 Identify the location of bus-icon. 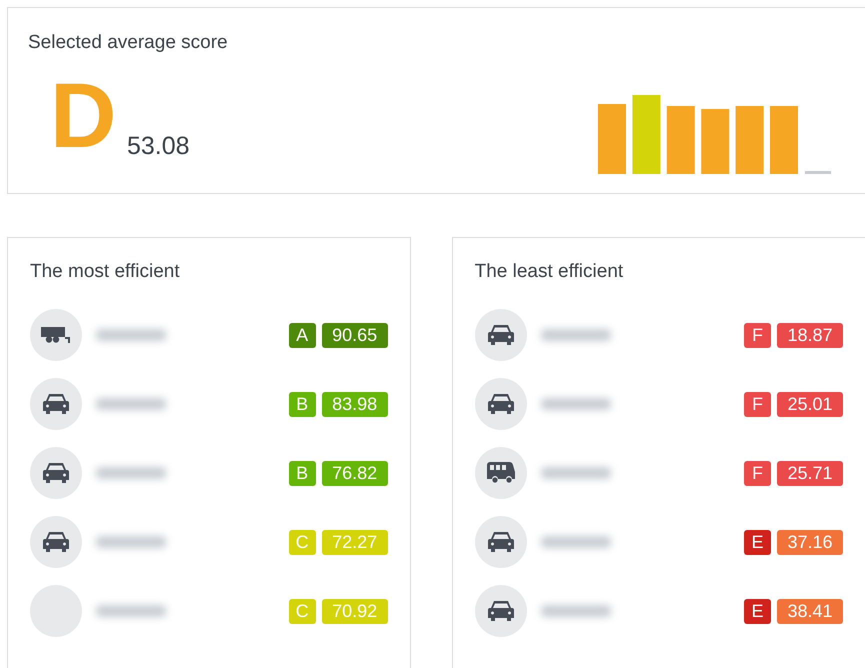
(500, 473).